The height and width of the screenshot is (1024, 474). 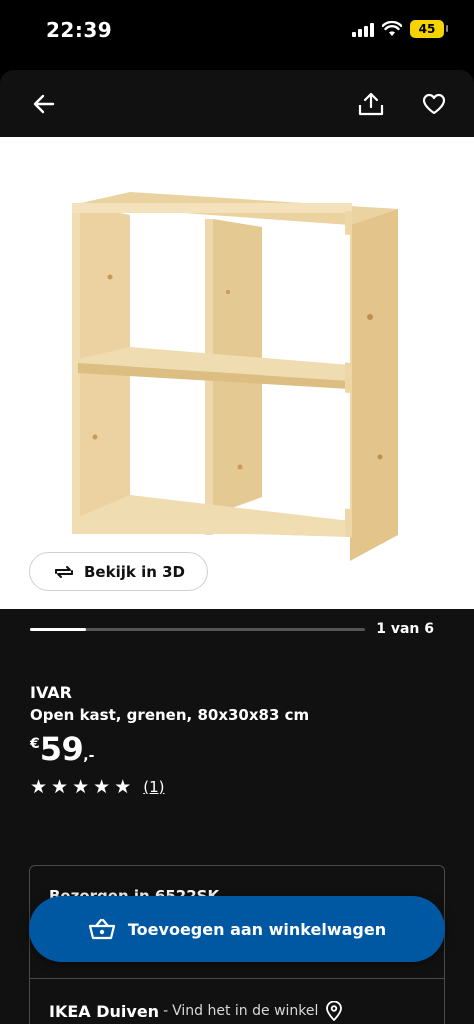 I want to click on store-name: IKEA Duiven, so click(x=104, y=1011).